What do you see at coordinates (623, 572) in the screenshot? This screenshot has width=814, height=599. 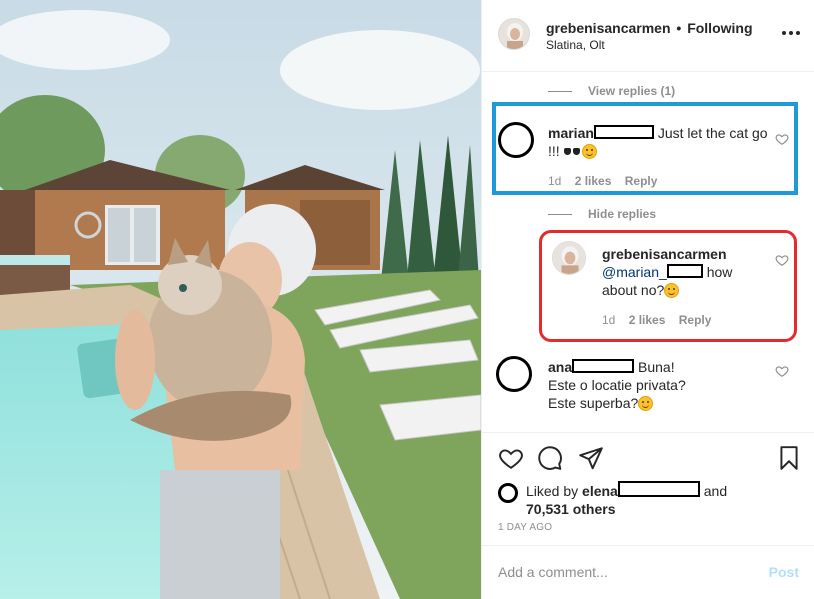 I see `comment-input` at bounding box center [623, 572].